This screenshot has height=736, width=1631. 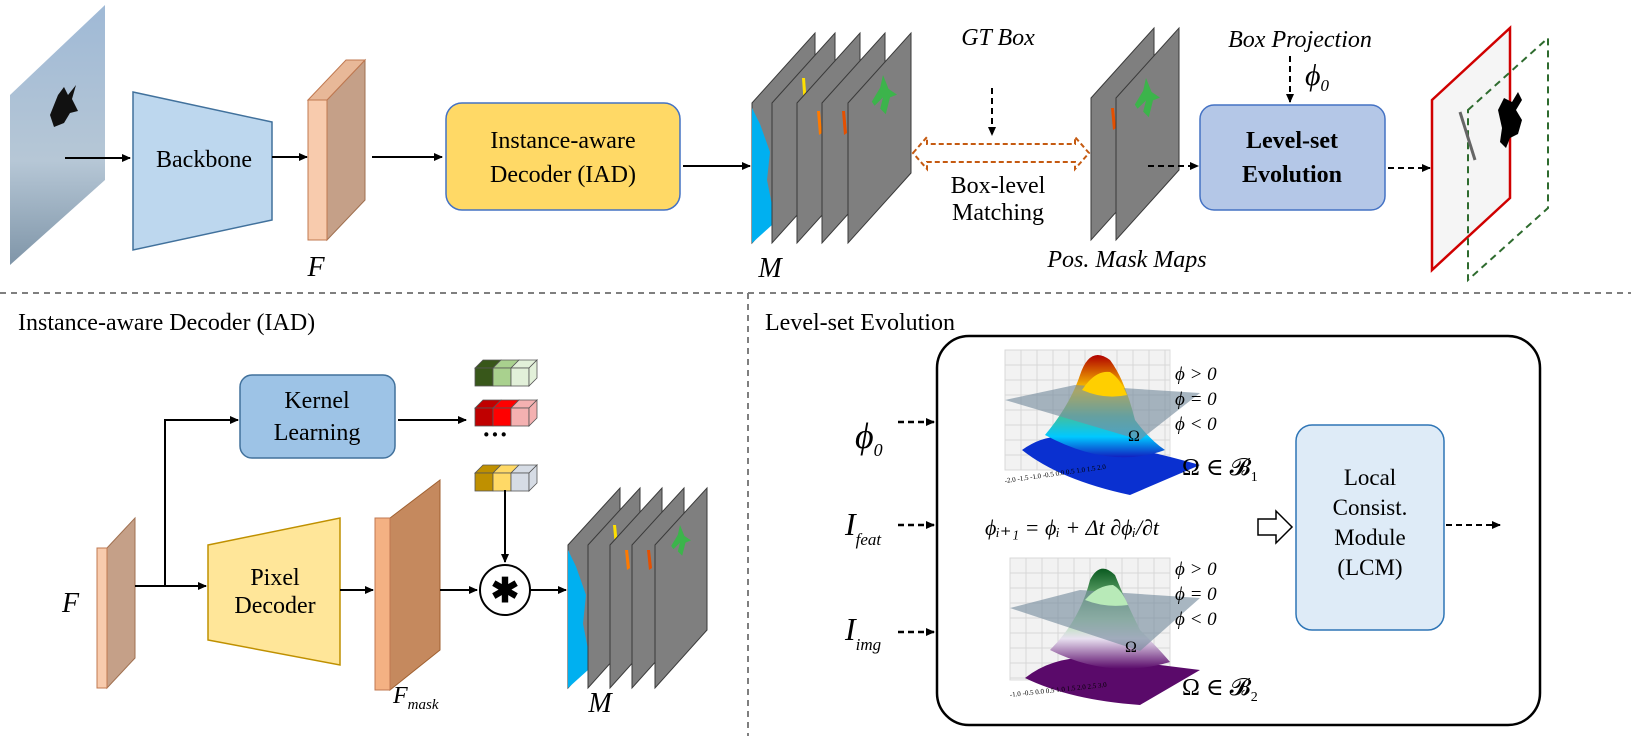 What do you see at coordinates (98, 603) in the screenshot?
I see `iad-feature-map-F: F` at bounding box center [98, 603].